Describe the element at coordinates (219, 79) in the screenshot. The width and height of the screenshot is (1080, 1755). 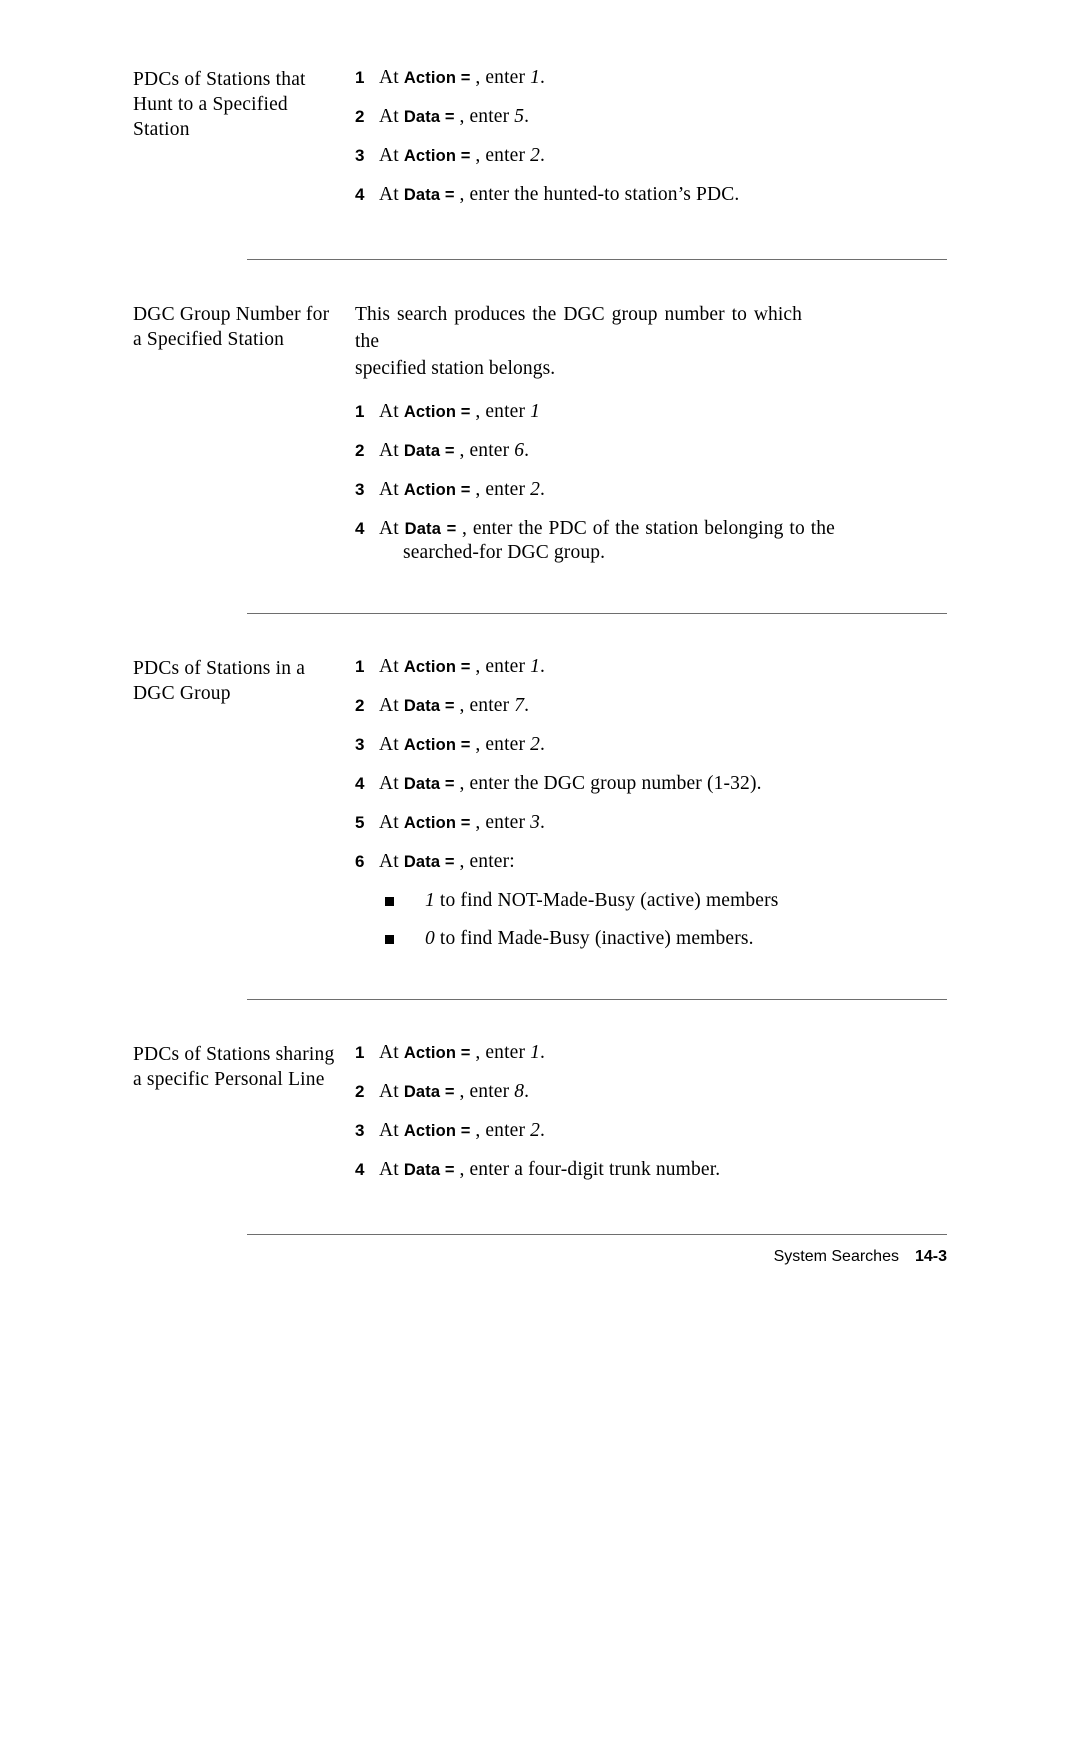
I see `heading-line: PDCs of Stations that` at that location.